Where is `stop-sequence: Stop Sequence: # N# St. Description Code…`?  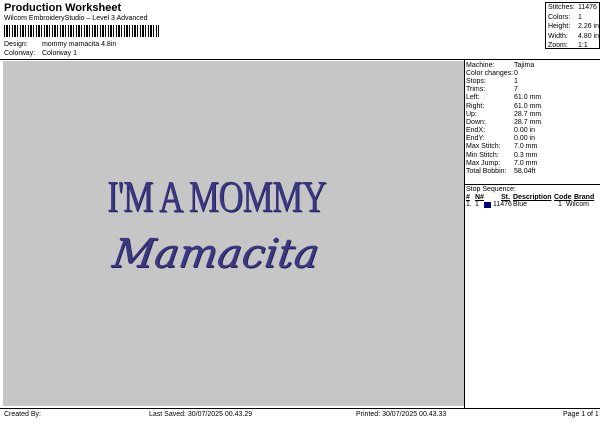
stop-sequence: Stop Sequence: # N# St. Description Code… is located at coordinates (532, 197).